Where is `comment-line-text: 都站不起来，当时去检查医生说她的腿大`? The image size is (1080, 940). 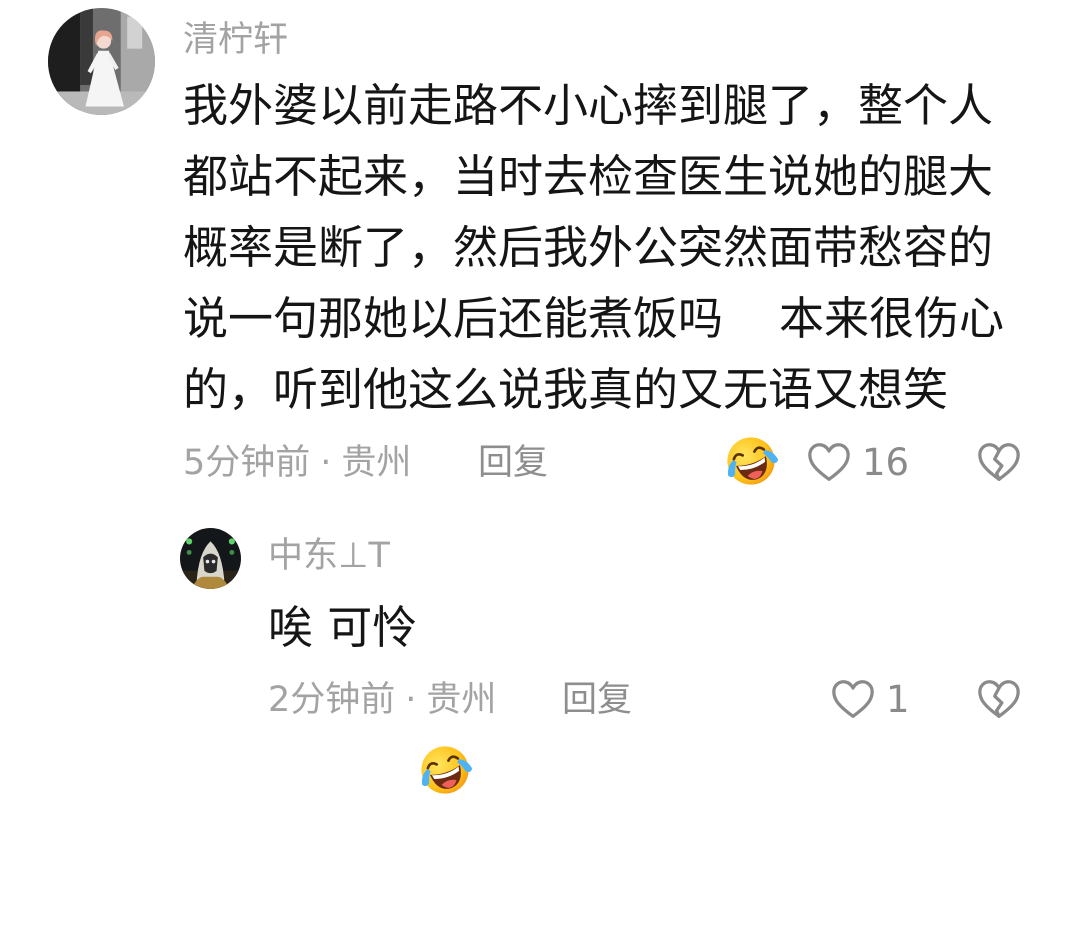 comment-line-text: 都站不起来，当时去检查医生说她的腿大 is located at coordinates (588, 176).